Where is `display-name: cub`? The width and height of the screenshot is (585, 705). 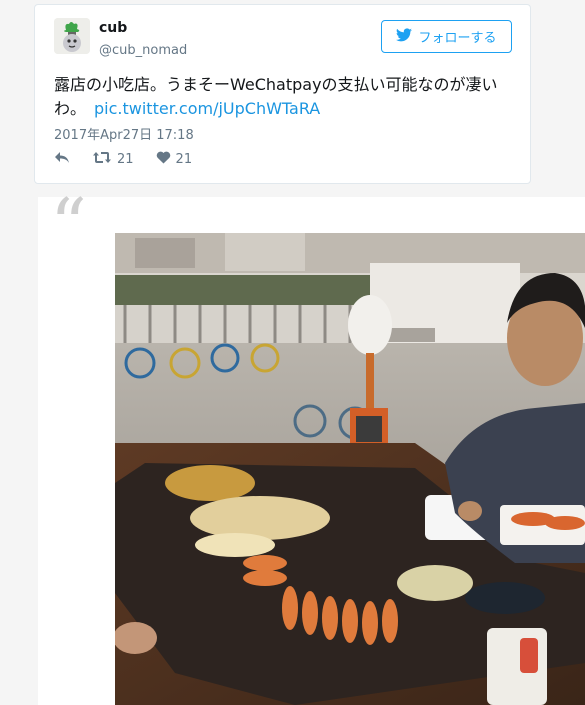 display-name: cub is located at coordinates (113, 28).